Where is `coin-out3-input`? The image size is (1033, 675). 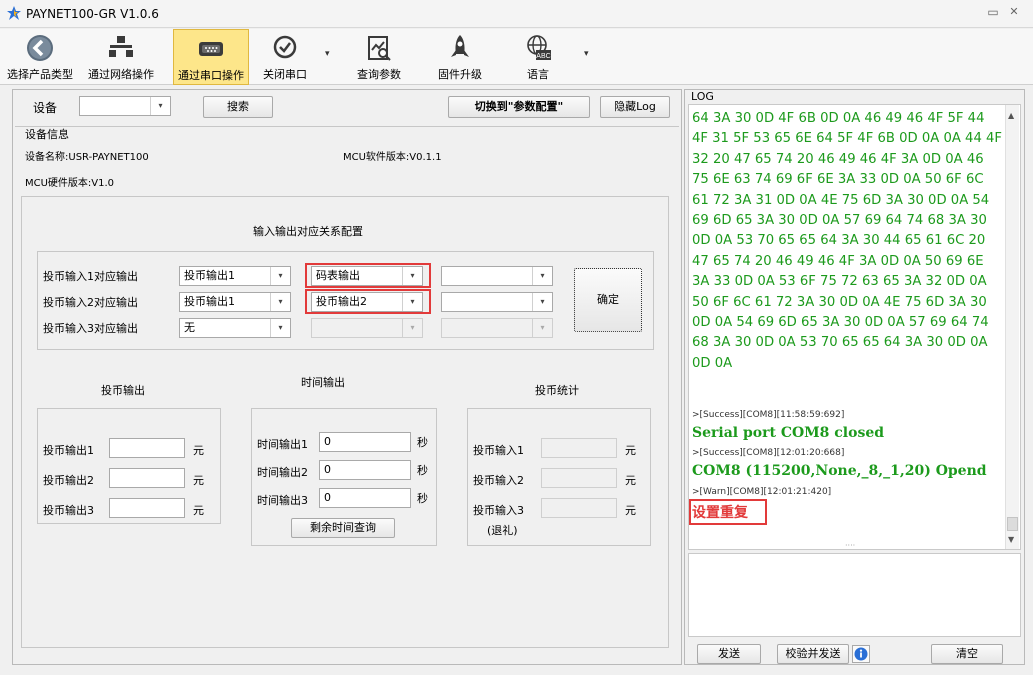
coin-out3-input is located at coordinates (147, 508).